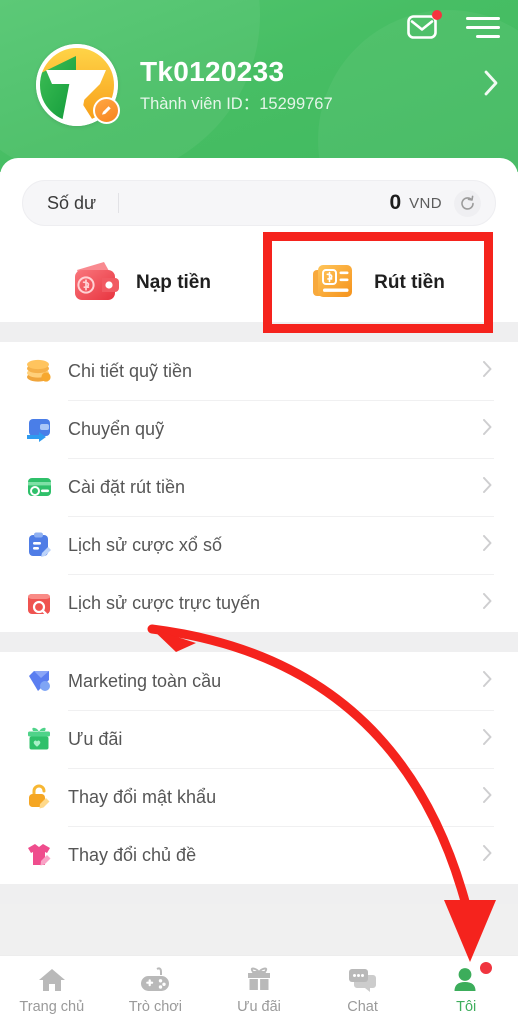 The height and width of the screenshot is (1024, 518). I want to click on menu-item-online-bet-history: Lịch sử cược trực tuyến, so click(259, 603).